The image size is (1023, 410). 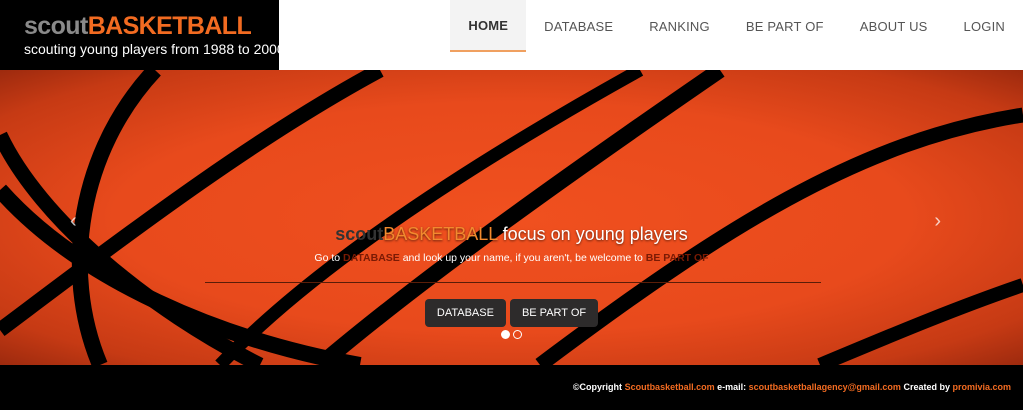 What do you see at coordinates (154, 49) in the screenshot?
I see `logo-tagline: scouting young players from 1988 to 2000` at bounding box center [154, 49].